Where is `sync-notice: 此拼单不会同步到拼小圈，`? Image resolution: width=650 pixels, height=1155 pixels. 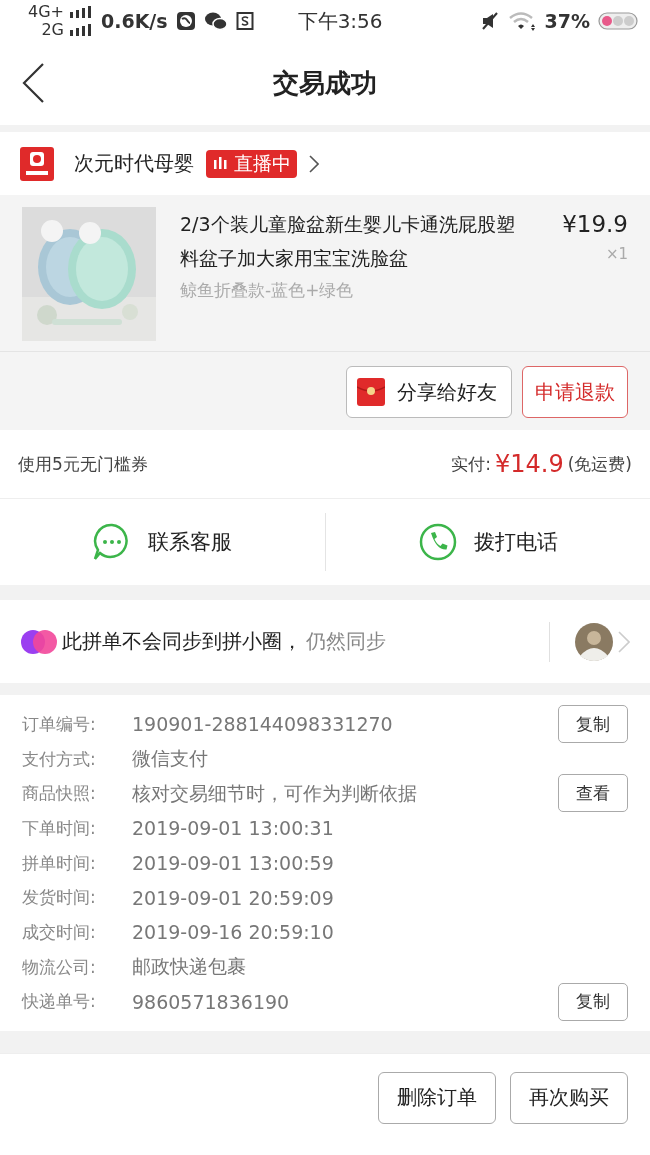 sync-notice: 此拼单不会同步到拼小圈， is located at coordinates (182, 641).